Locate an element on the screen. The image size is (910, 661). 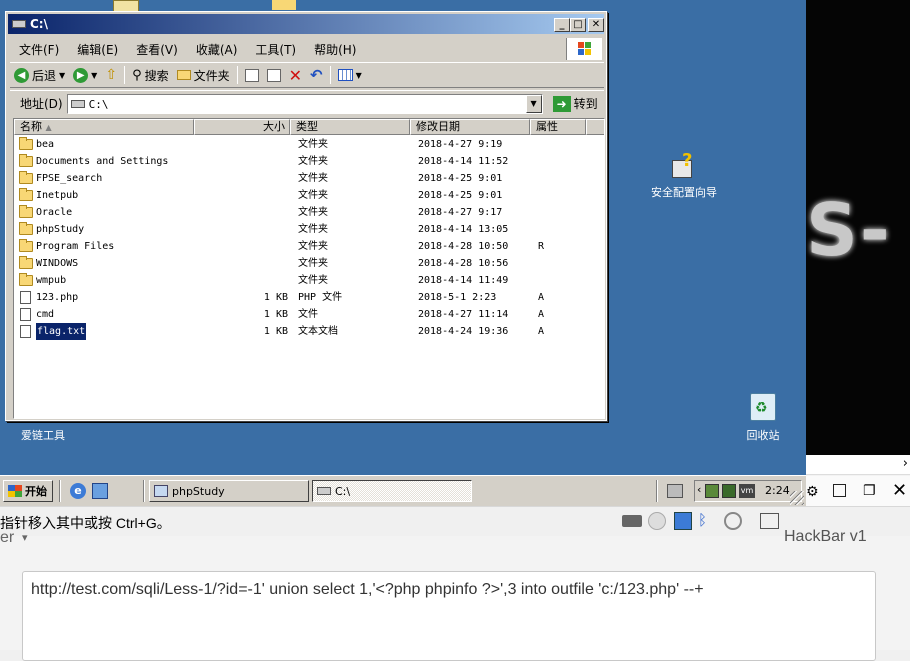
column-header-name: 名称 ▲ is located at coordinates (104, 127).